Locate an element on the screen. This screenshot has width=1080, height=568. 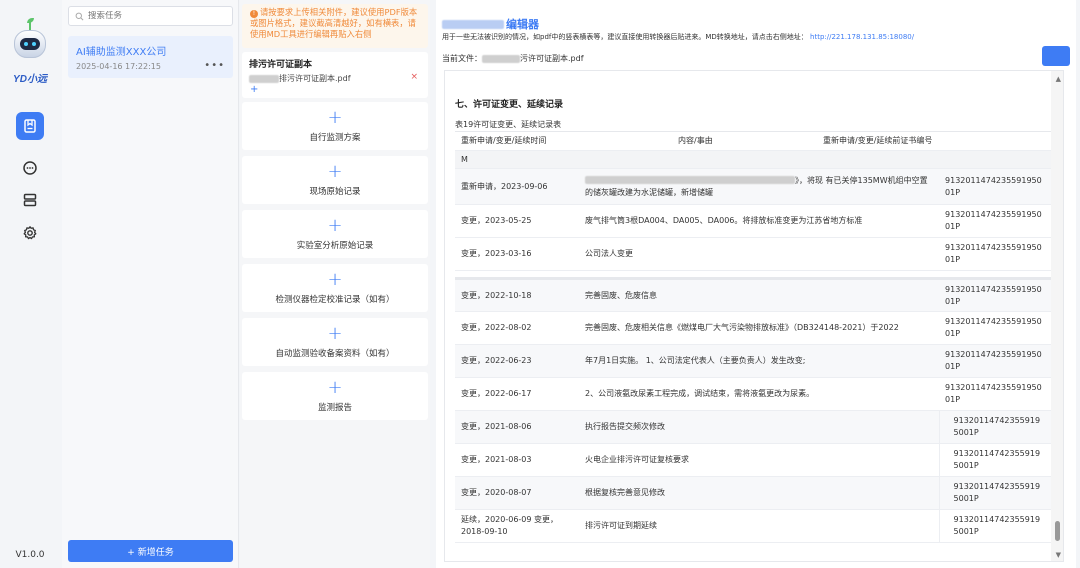
converter-link: http://221.178.131.85:18080/ is located at coordinates (862, 37).